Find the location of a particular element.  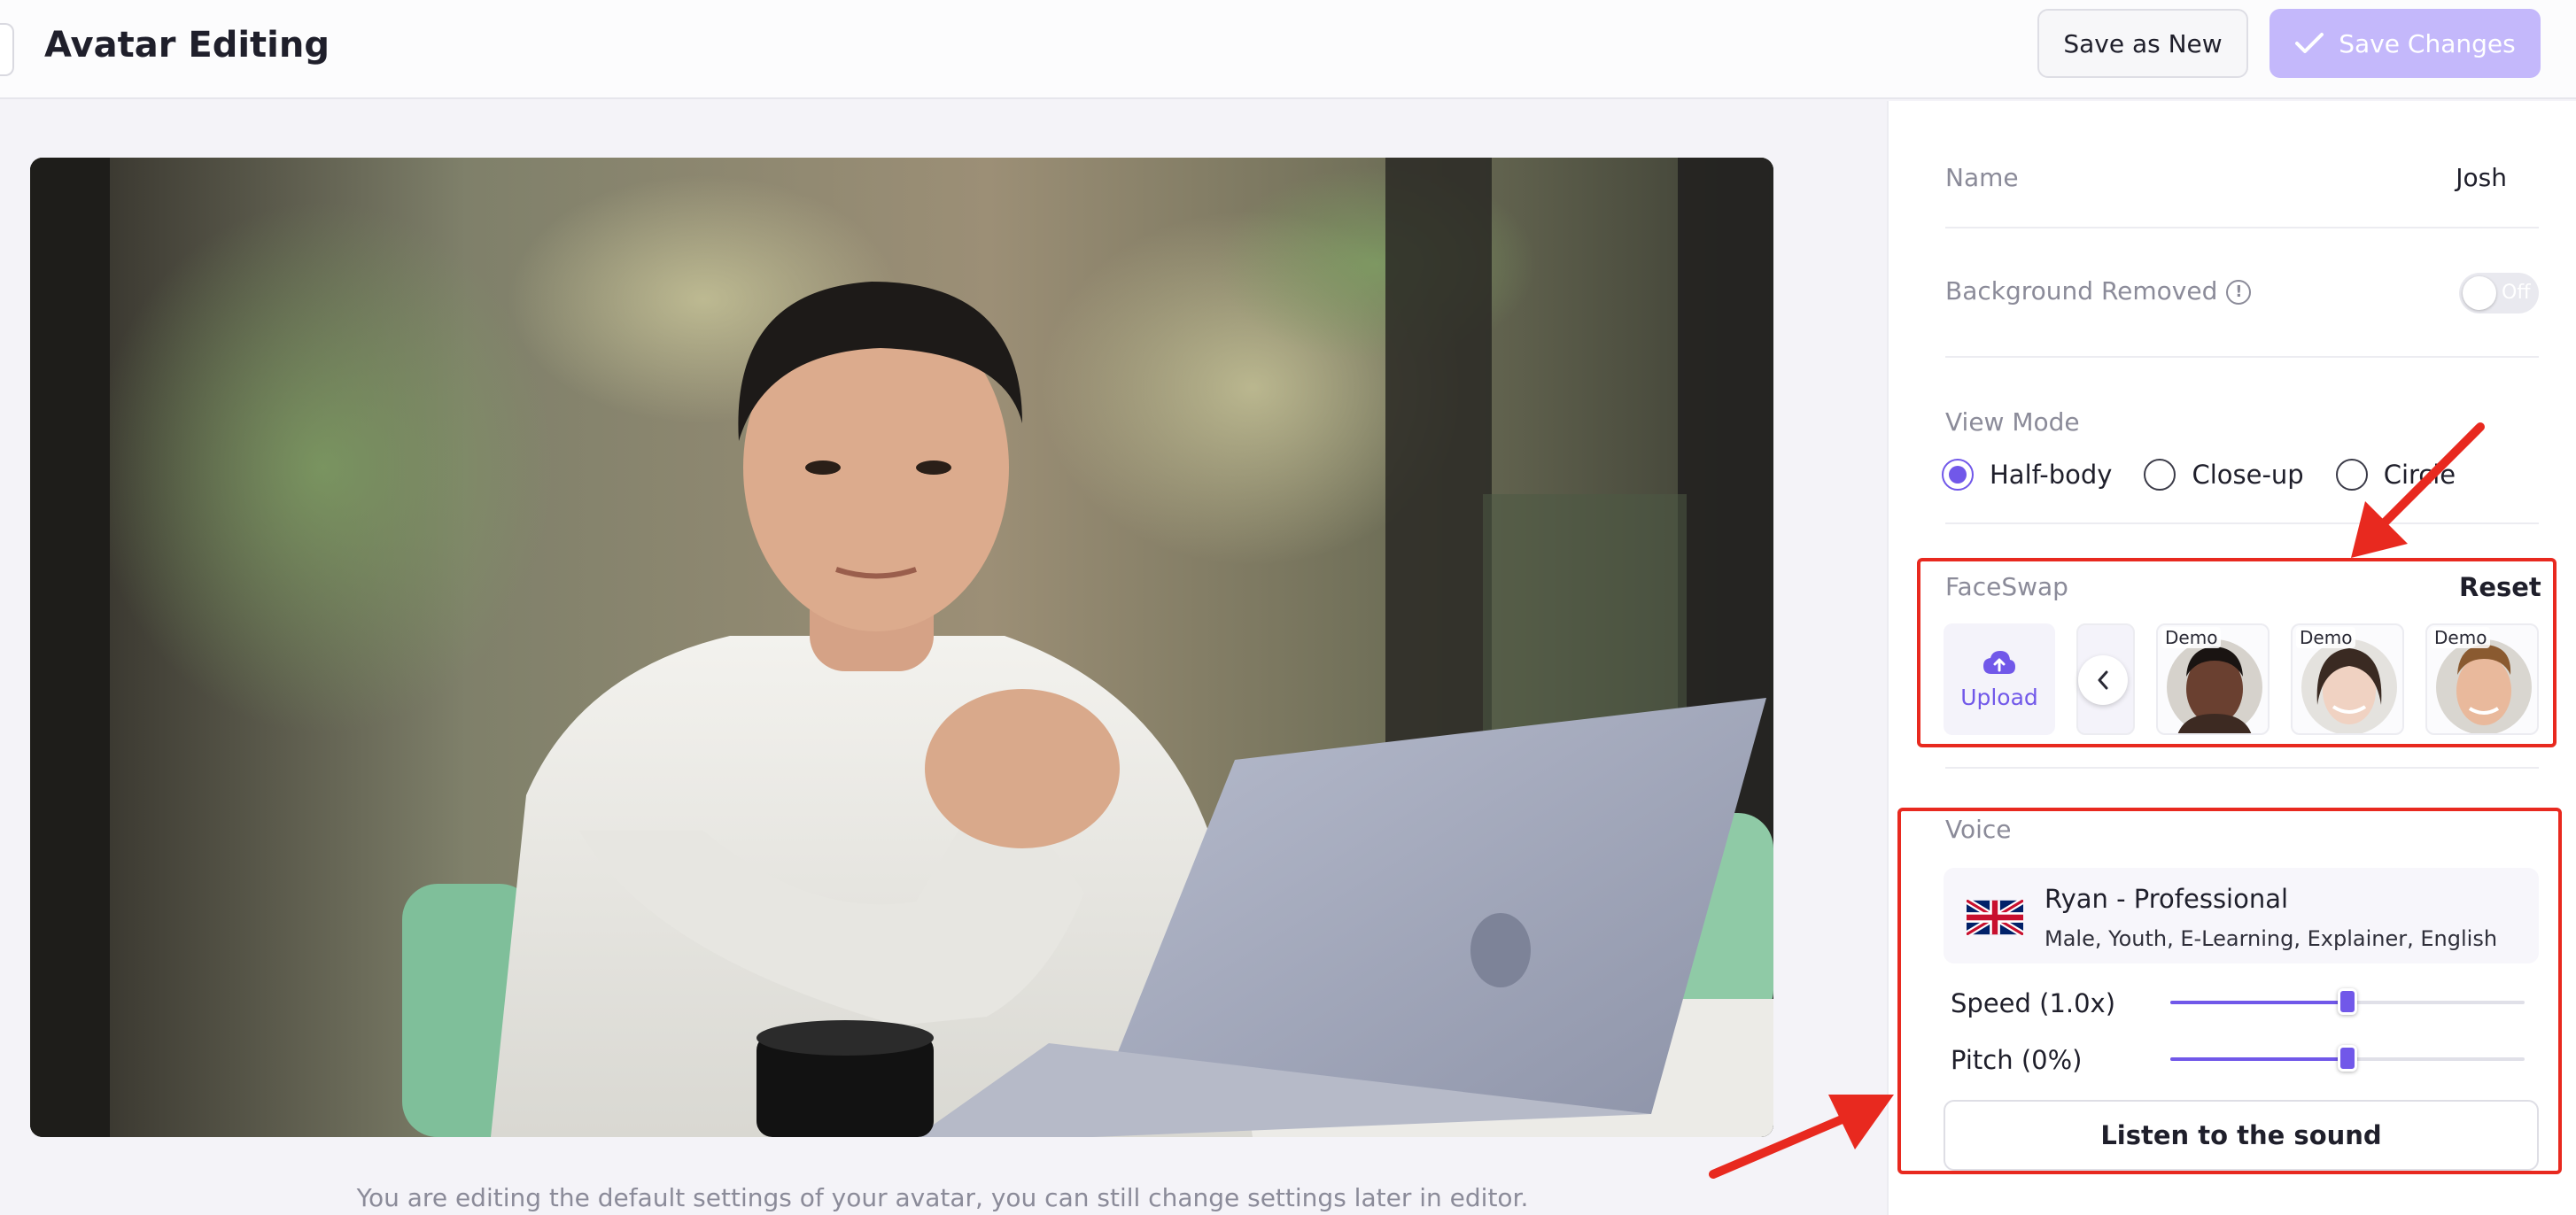

top-bar: Avatar Editing Save as New Save Changes is located at coordinates (1288, 50).